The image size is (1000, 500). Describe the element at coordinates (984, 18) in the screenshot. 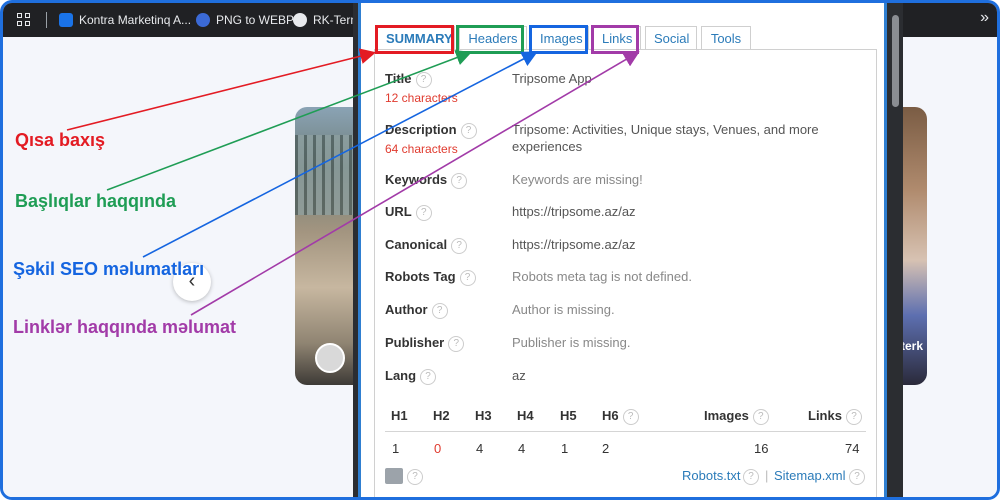

I see `bookmarks-overflow-button: »` at that location.